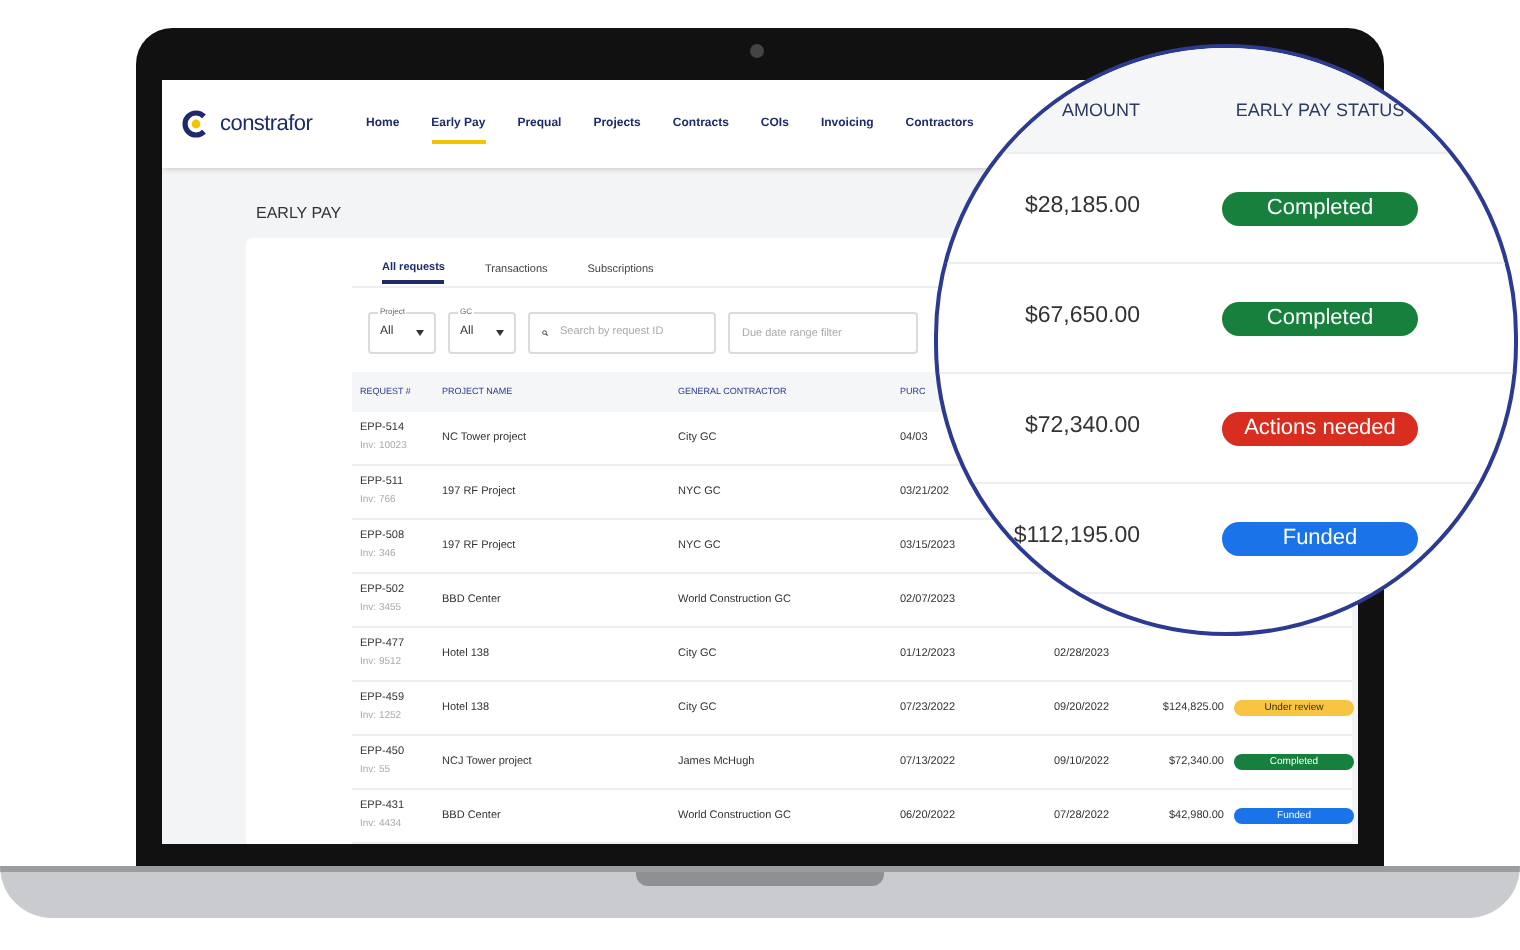  What do you see at coordinates (1082, 317) in the screenshot?
I see `amount-text: $67,650.00` at bounding box center [1082, 317].